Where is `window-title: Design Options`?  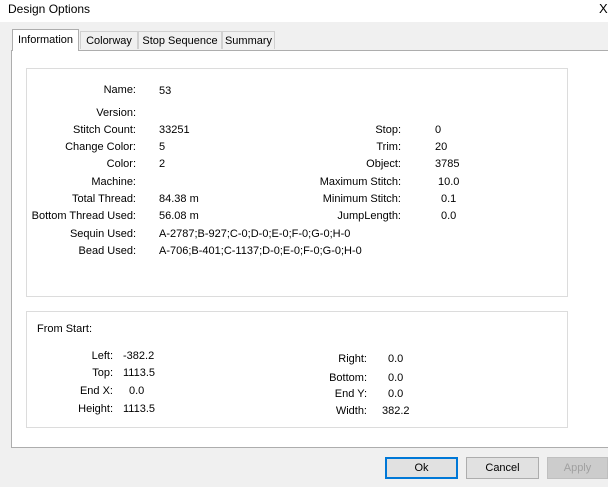
window-title: Design Options is located at coordinates (49, 9).